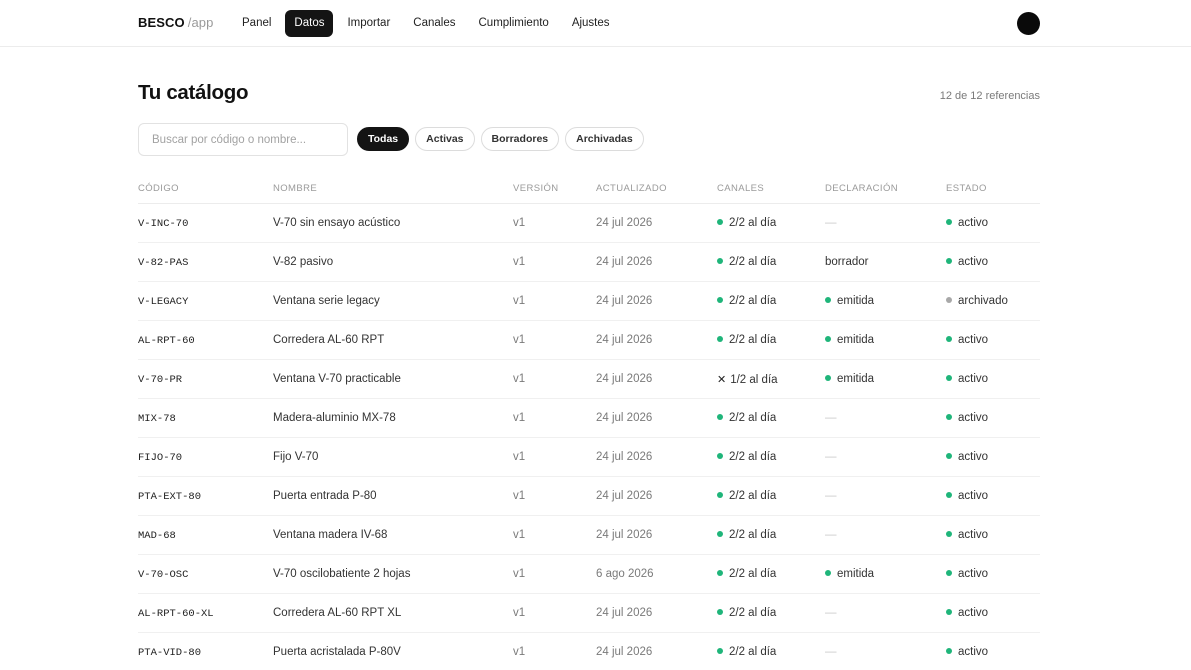  What do you see at coordinates (328, 340) in the screenshot?
I see `row-name: Corredera AL-60 RPT` at bounding box center [328, 340].